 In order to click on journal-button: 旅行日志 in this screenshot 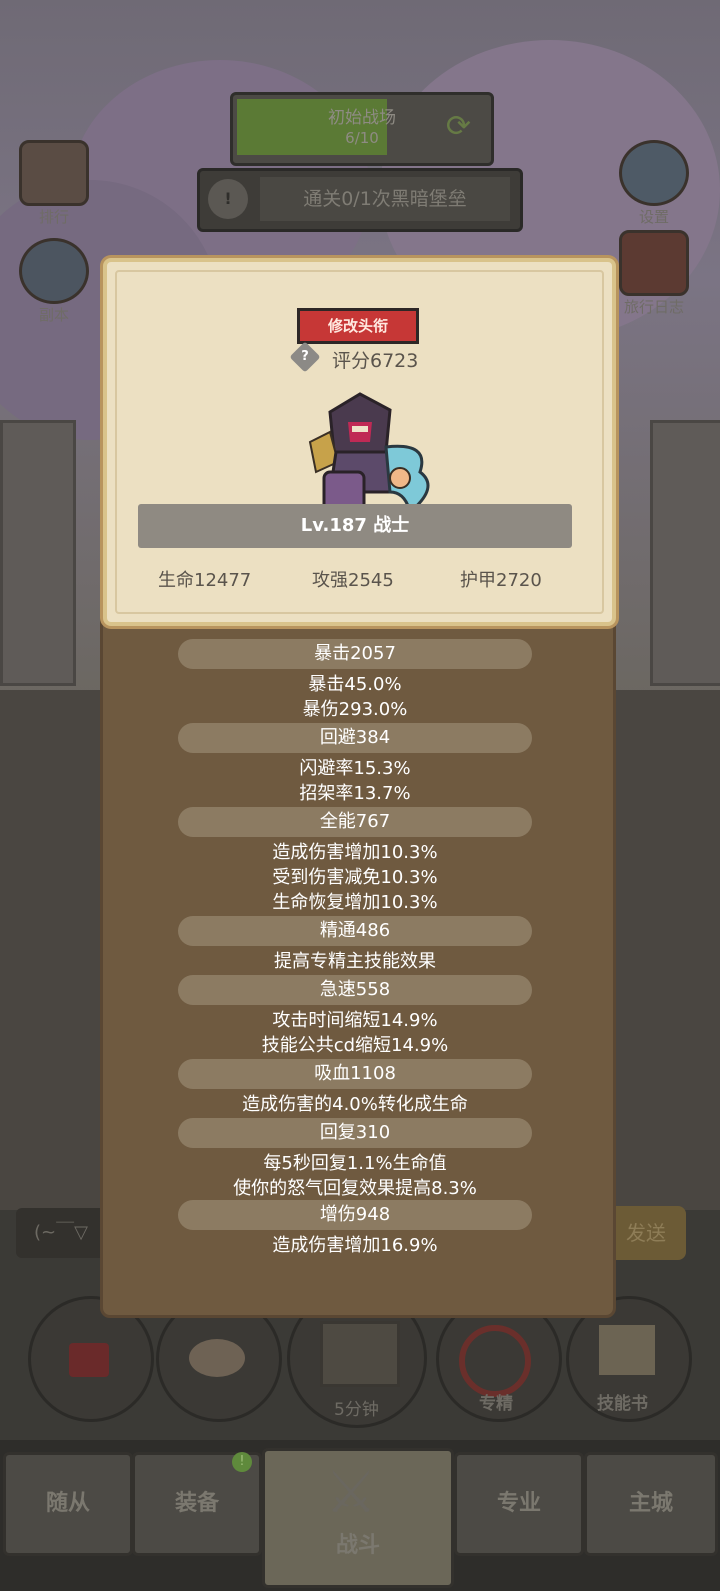, I will do `click(654, 273)`.